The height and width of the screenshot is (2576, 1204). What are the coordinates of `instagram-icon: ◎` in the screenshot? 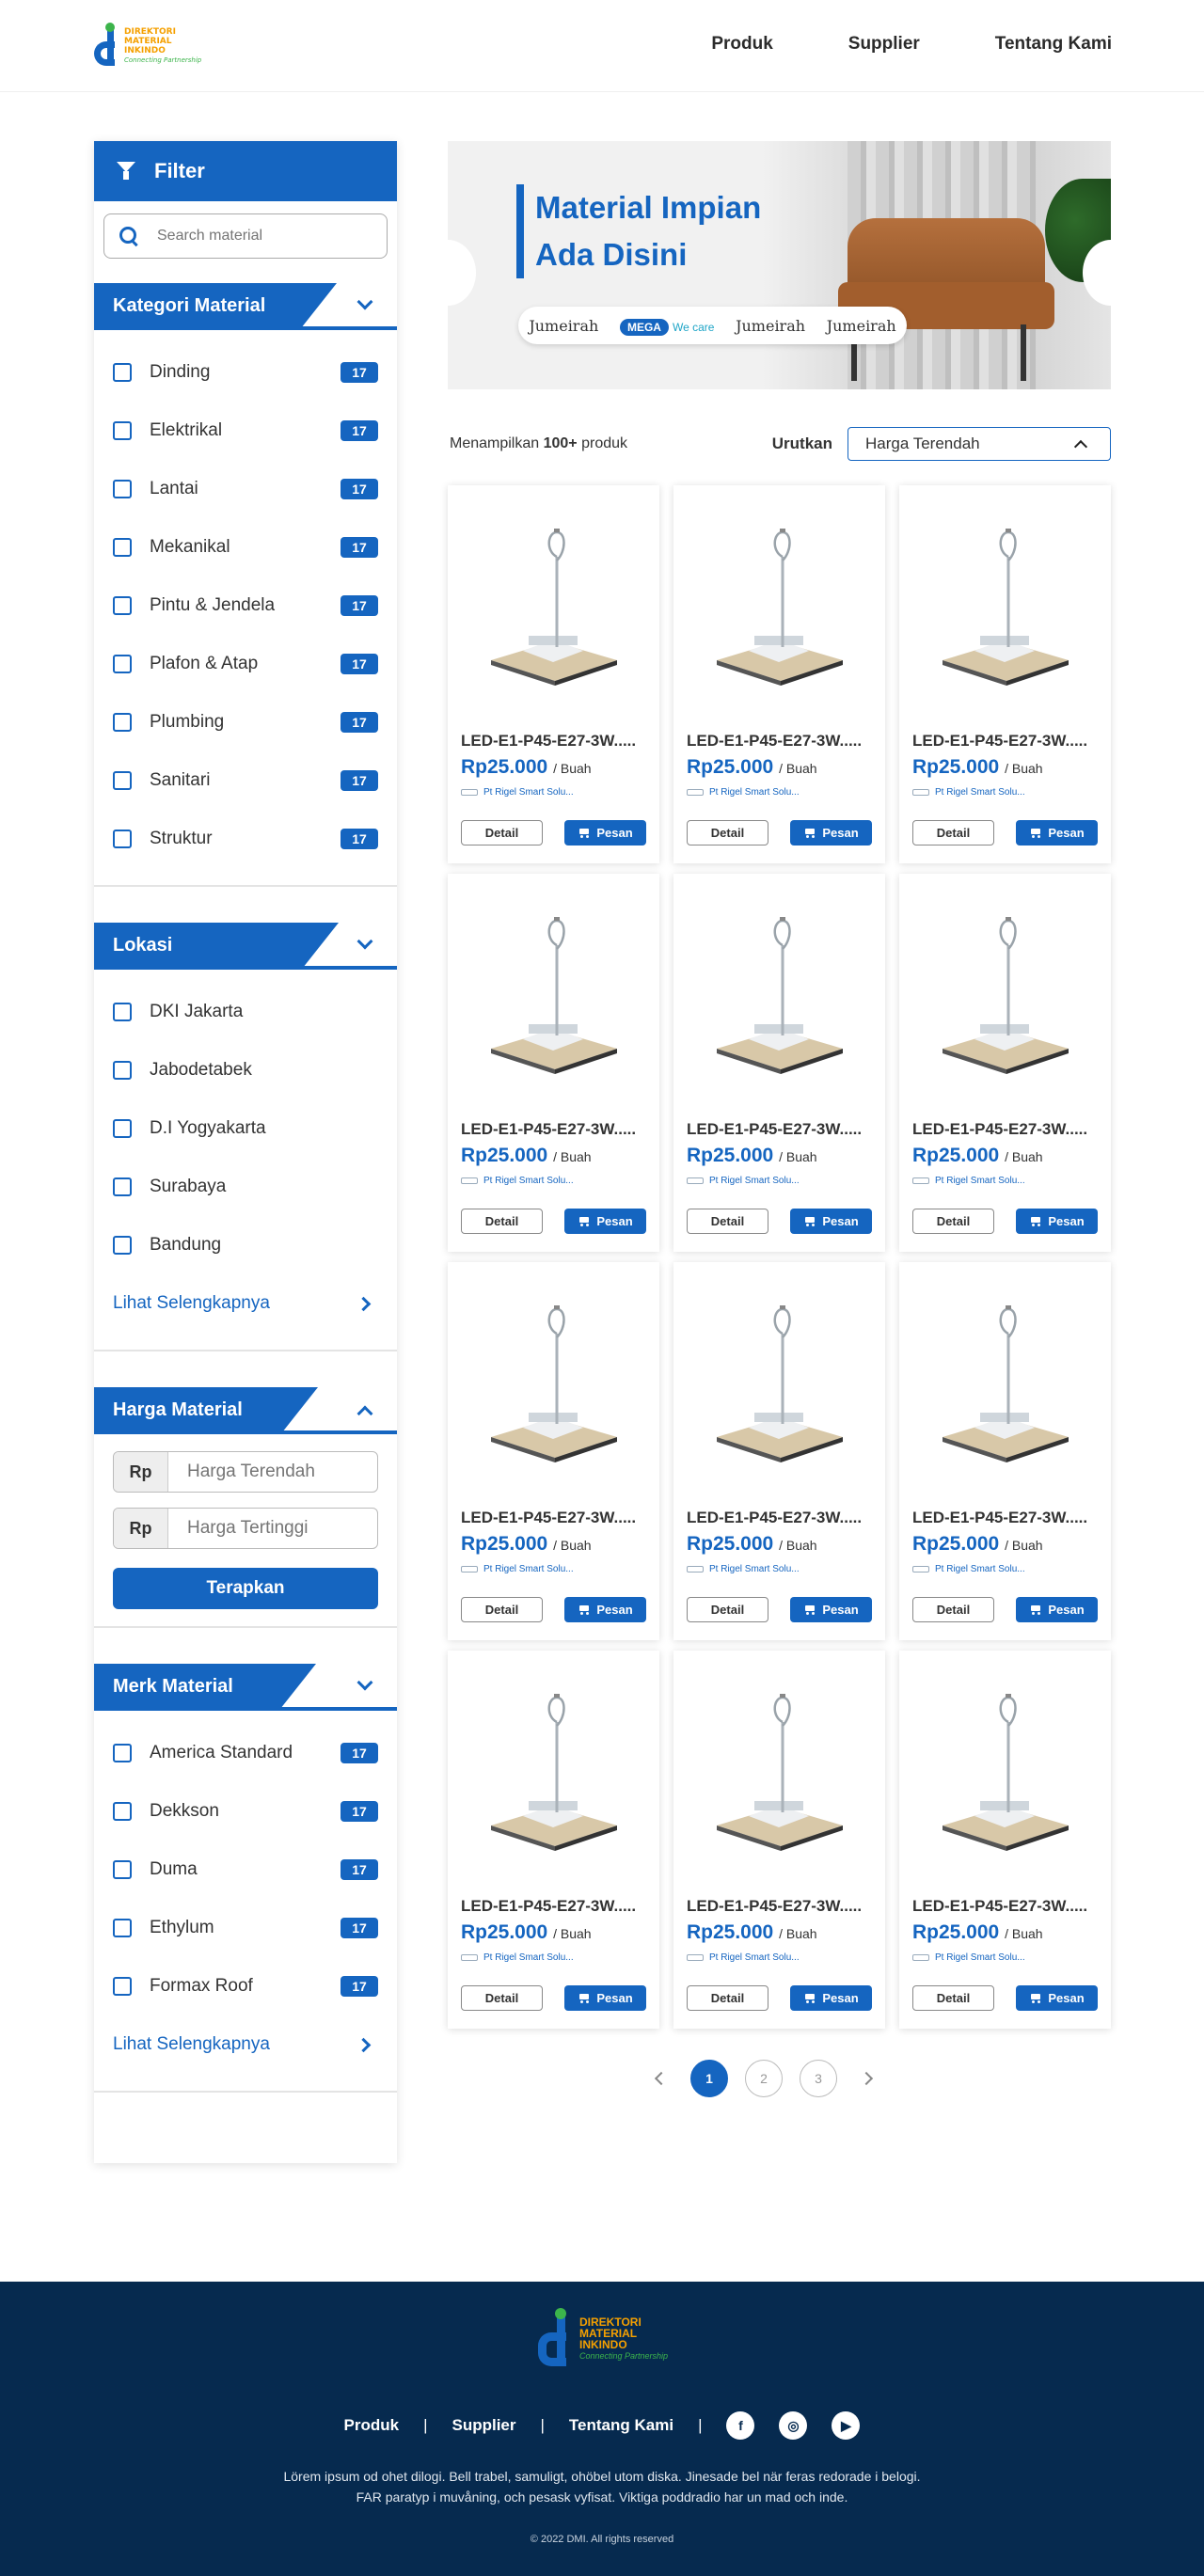 It's located at (794, 2425).